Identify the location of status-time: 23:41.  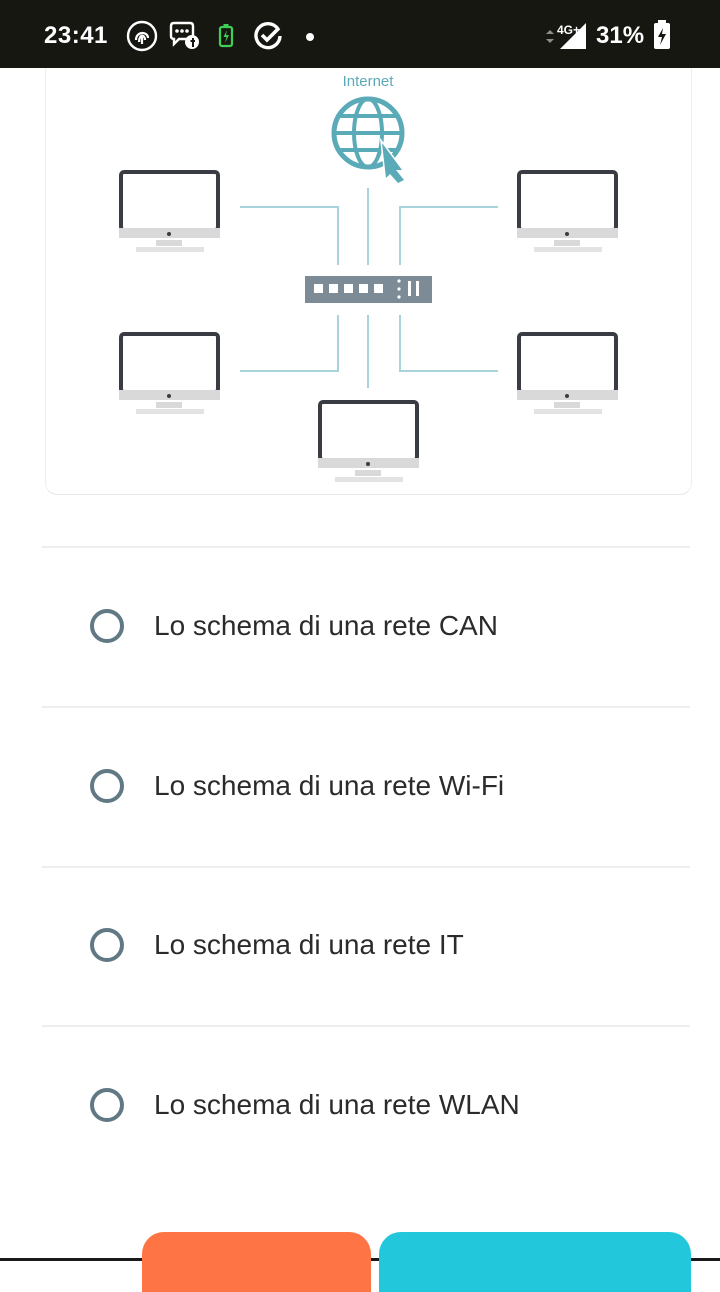
(76, 35).